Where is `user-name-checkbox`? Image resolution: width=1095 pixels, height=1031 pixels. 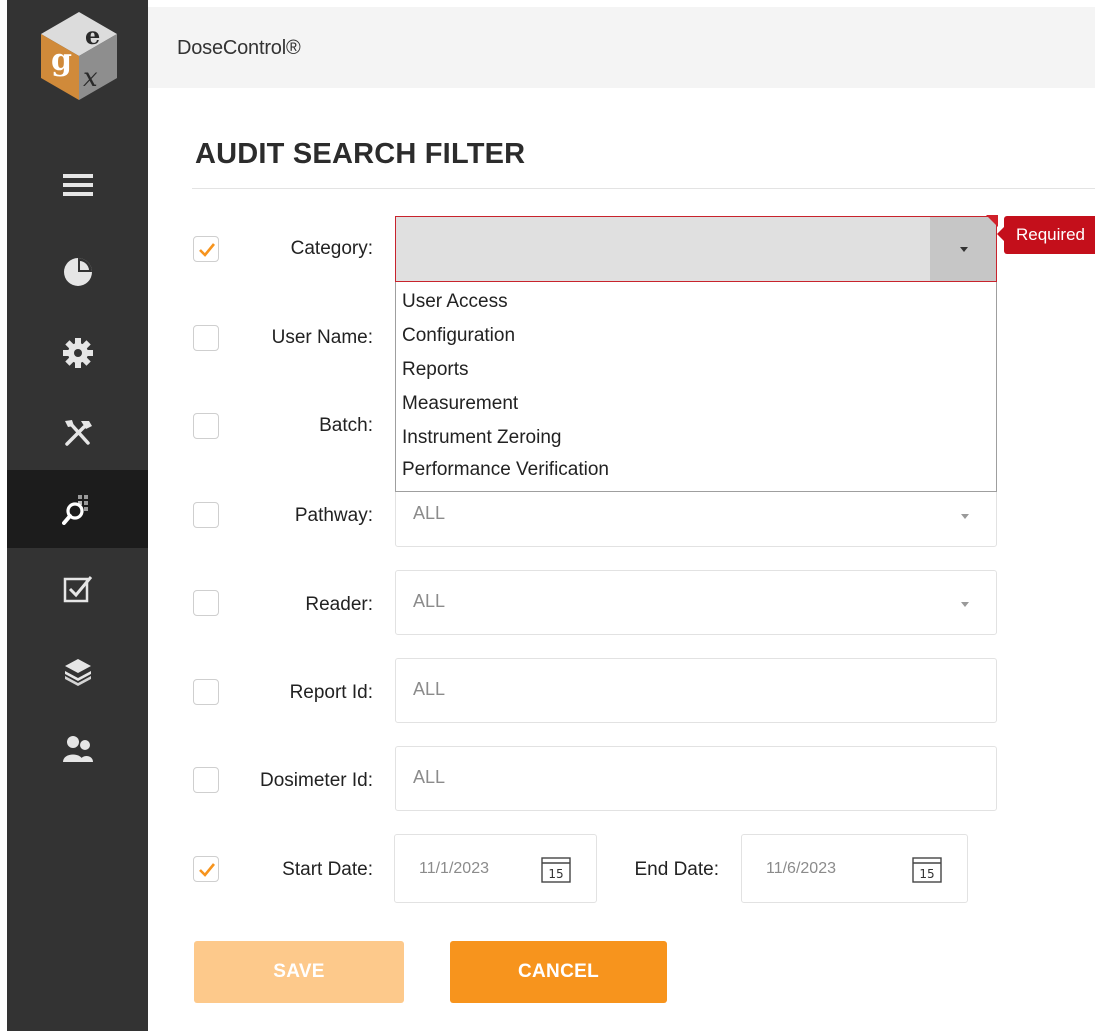
user-name-checkbox is located at coordinates (206, 338).